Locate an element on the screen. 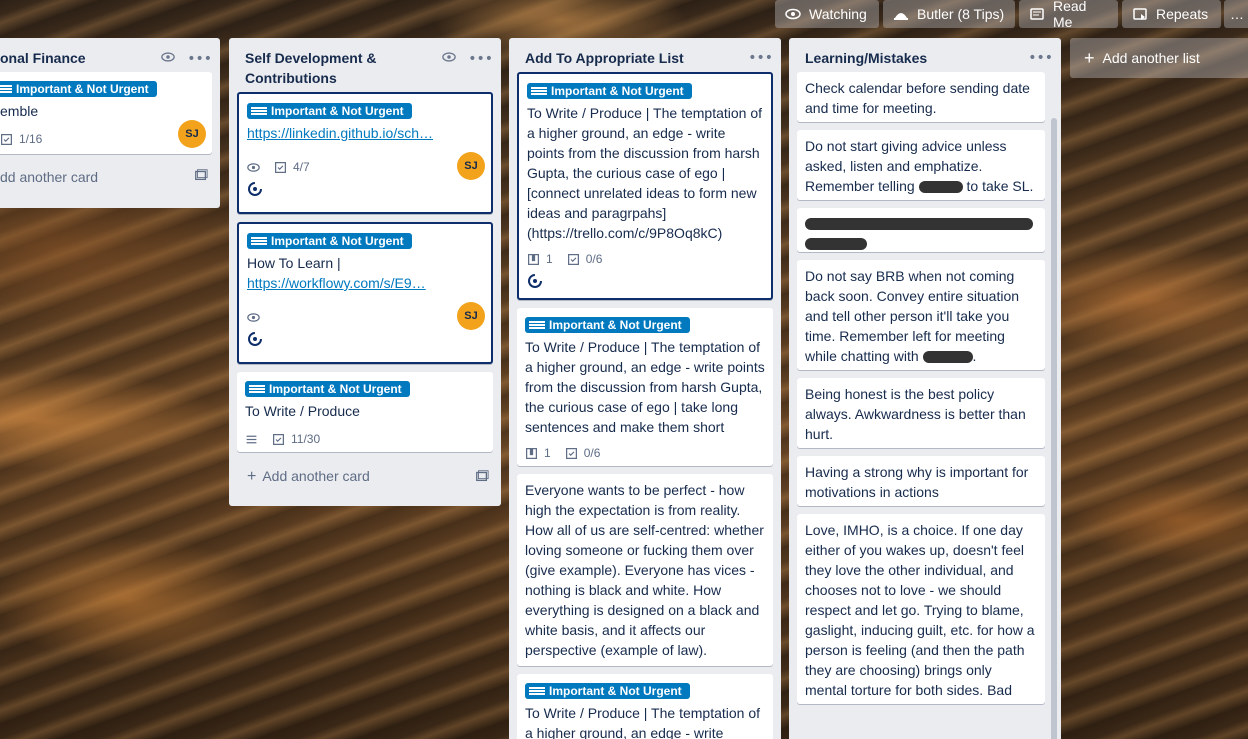 This screenshot has height=739, width=1248. list-title: Learning/Mistakes is located at coordinates (866, 58).